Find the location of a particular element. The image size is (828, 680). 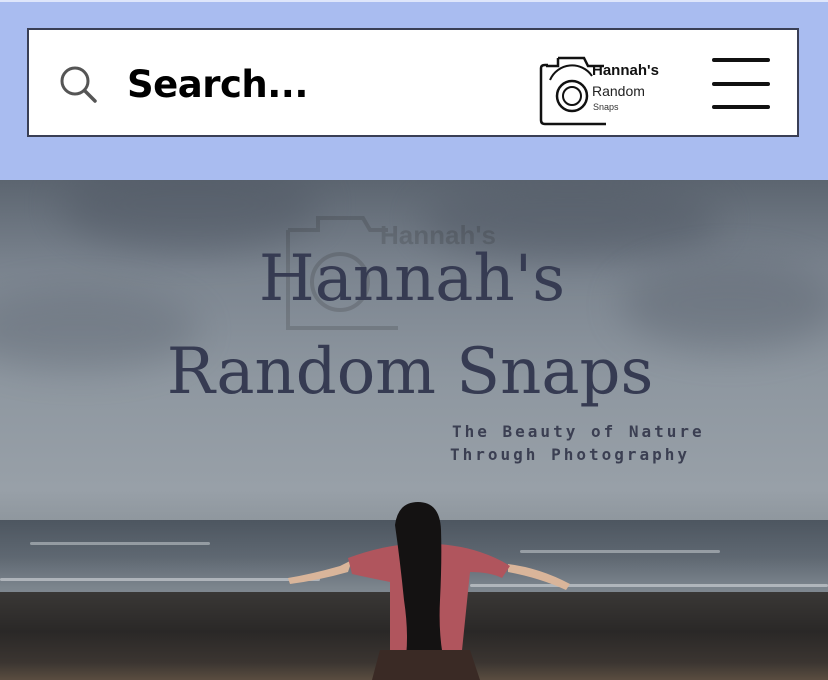

menu-bar-top is located at coordinates (741, 60).